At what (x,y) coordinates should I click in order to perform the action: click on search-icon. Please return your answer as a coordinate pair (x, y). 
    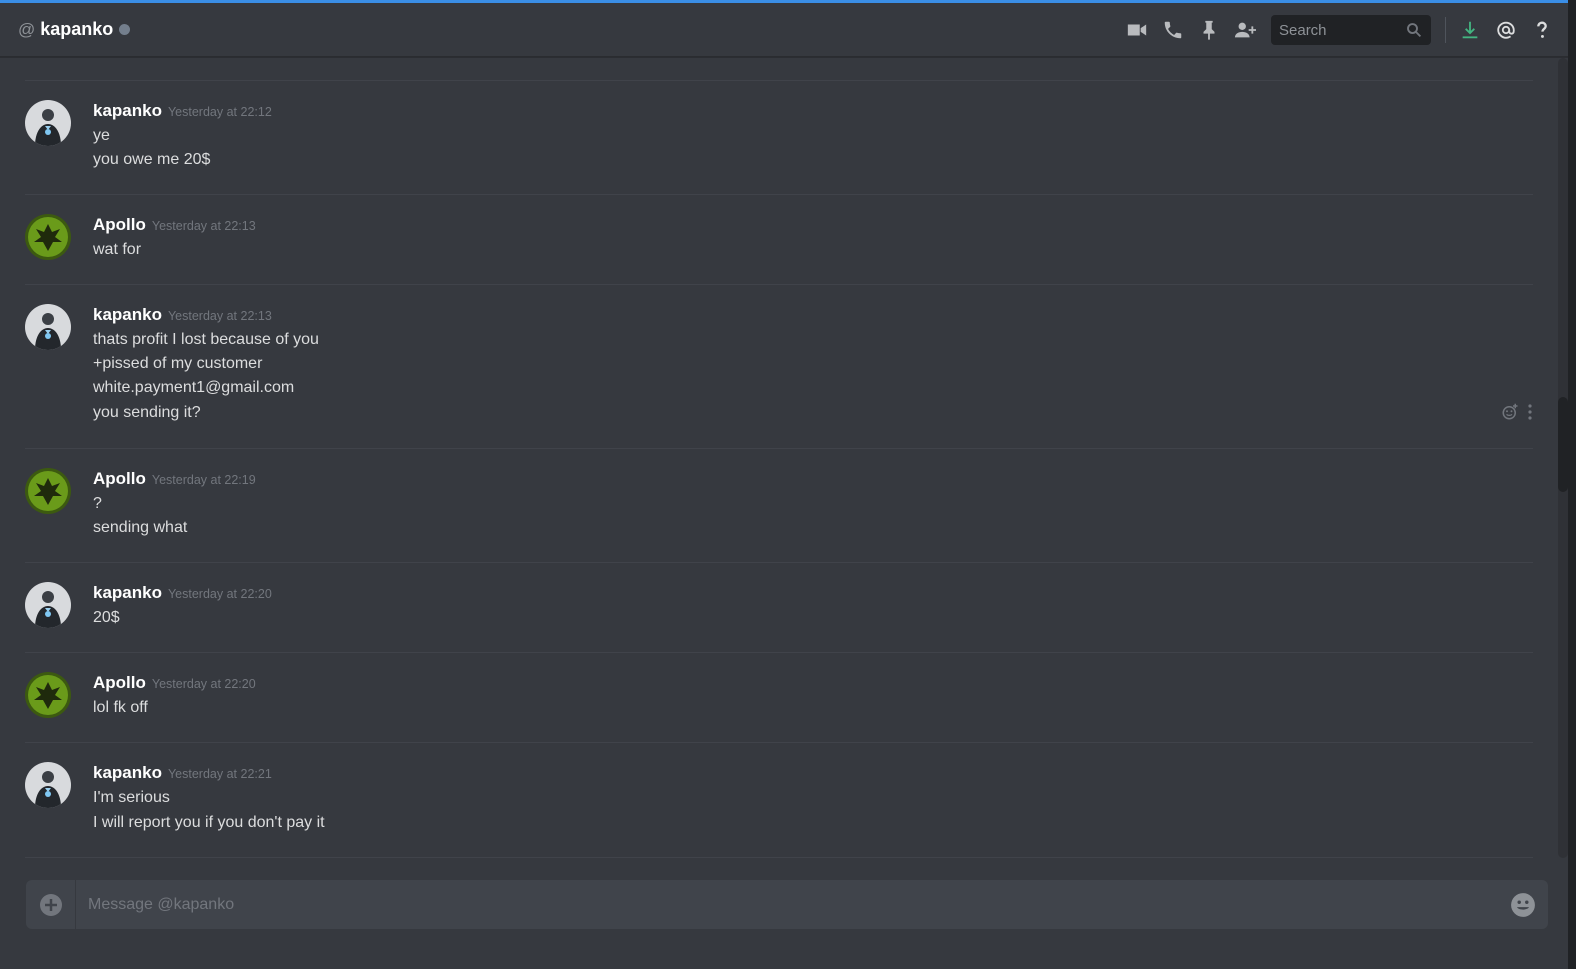
    Looking at the image, I should click on (1414, 30).